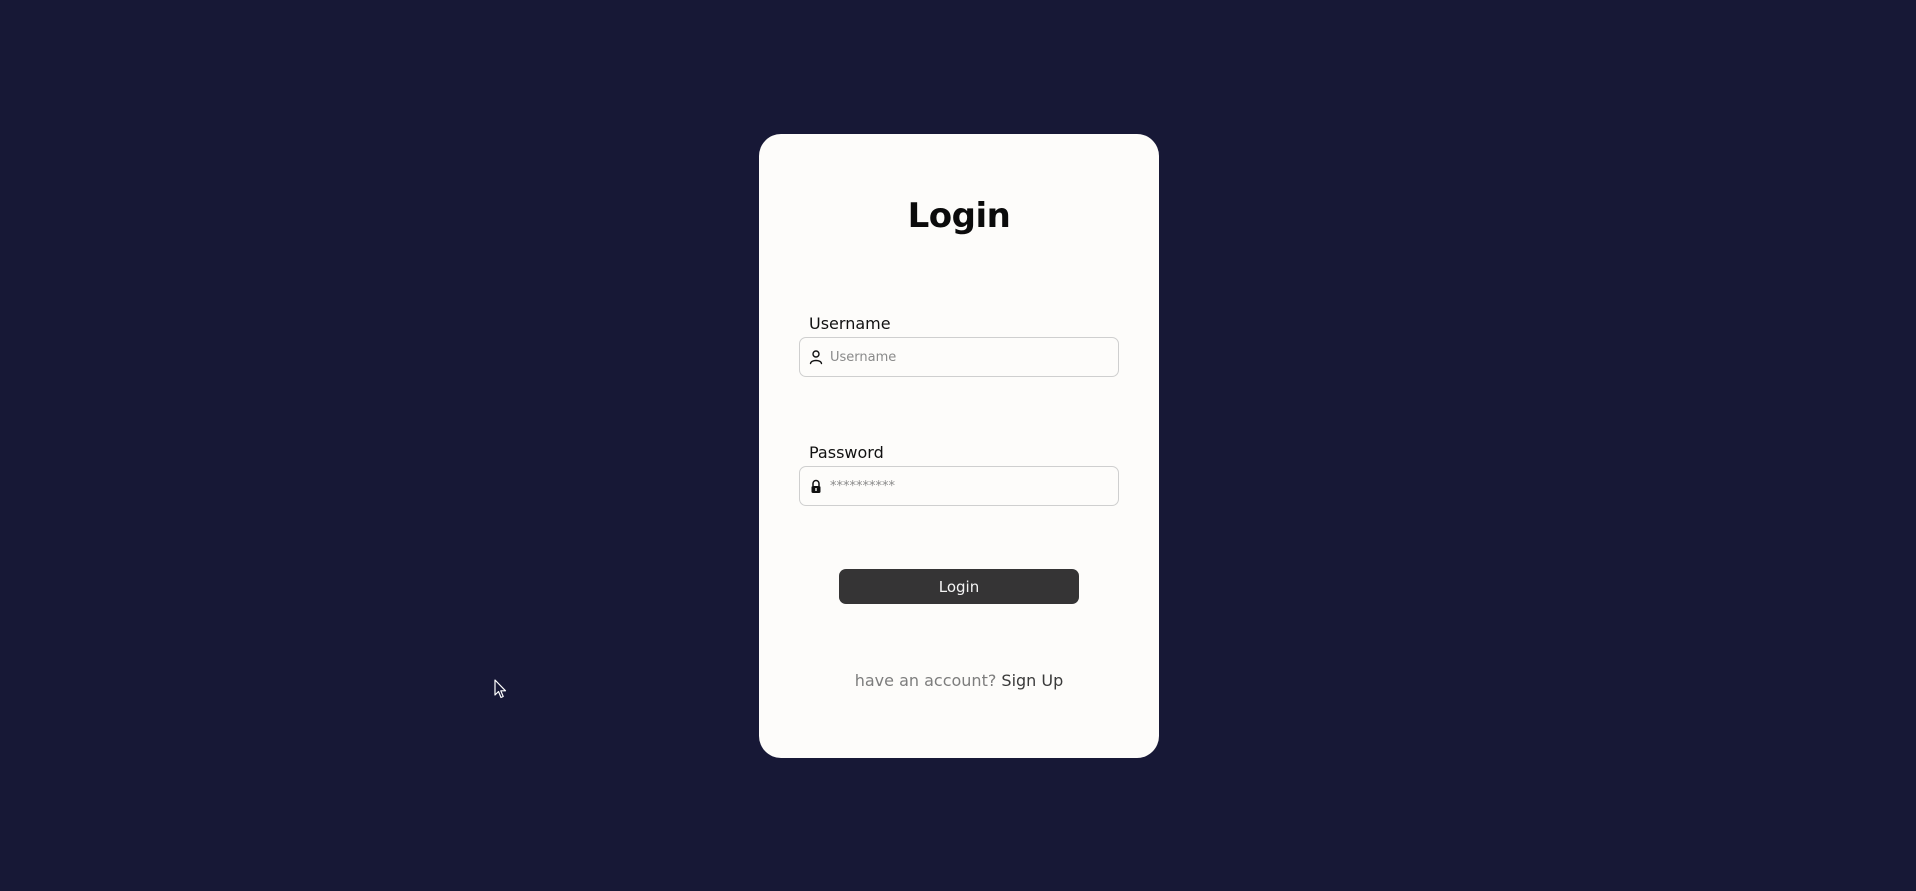 The width and height of the screenshot is (1916, 891). Describe the element at coordinates (959, 216) in the screenshot. I see `page-title: Login` at that location.